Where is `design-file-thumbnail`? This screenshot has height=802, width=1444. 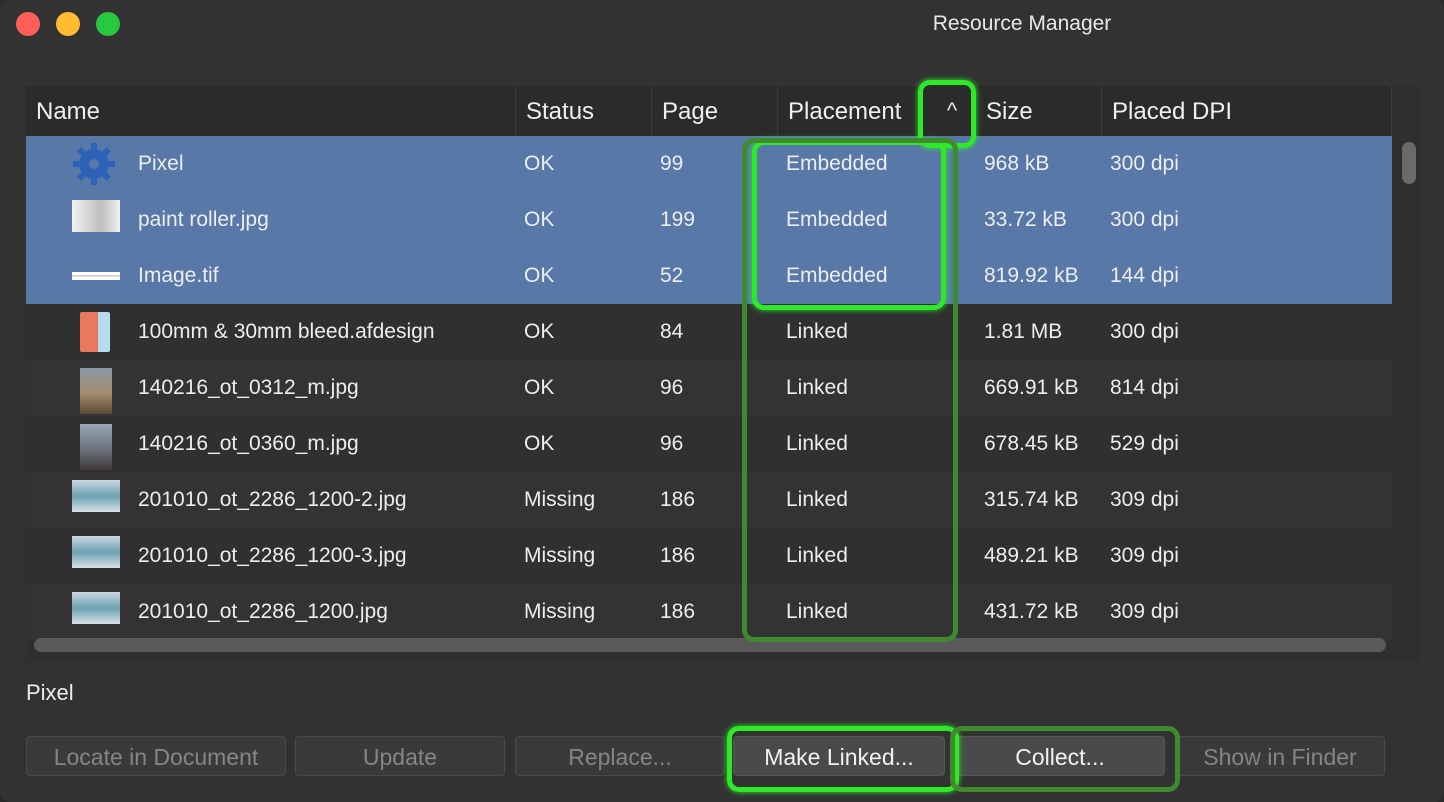
design-file-thumbnail is located at coordinates (95, 332).